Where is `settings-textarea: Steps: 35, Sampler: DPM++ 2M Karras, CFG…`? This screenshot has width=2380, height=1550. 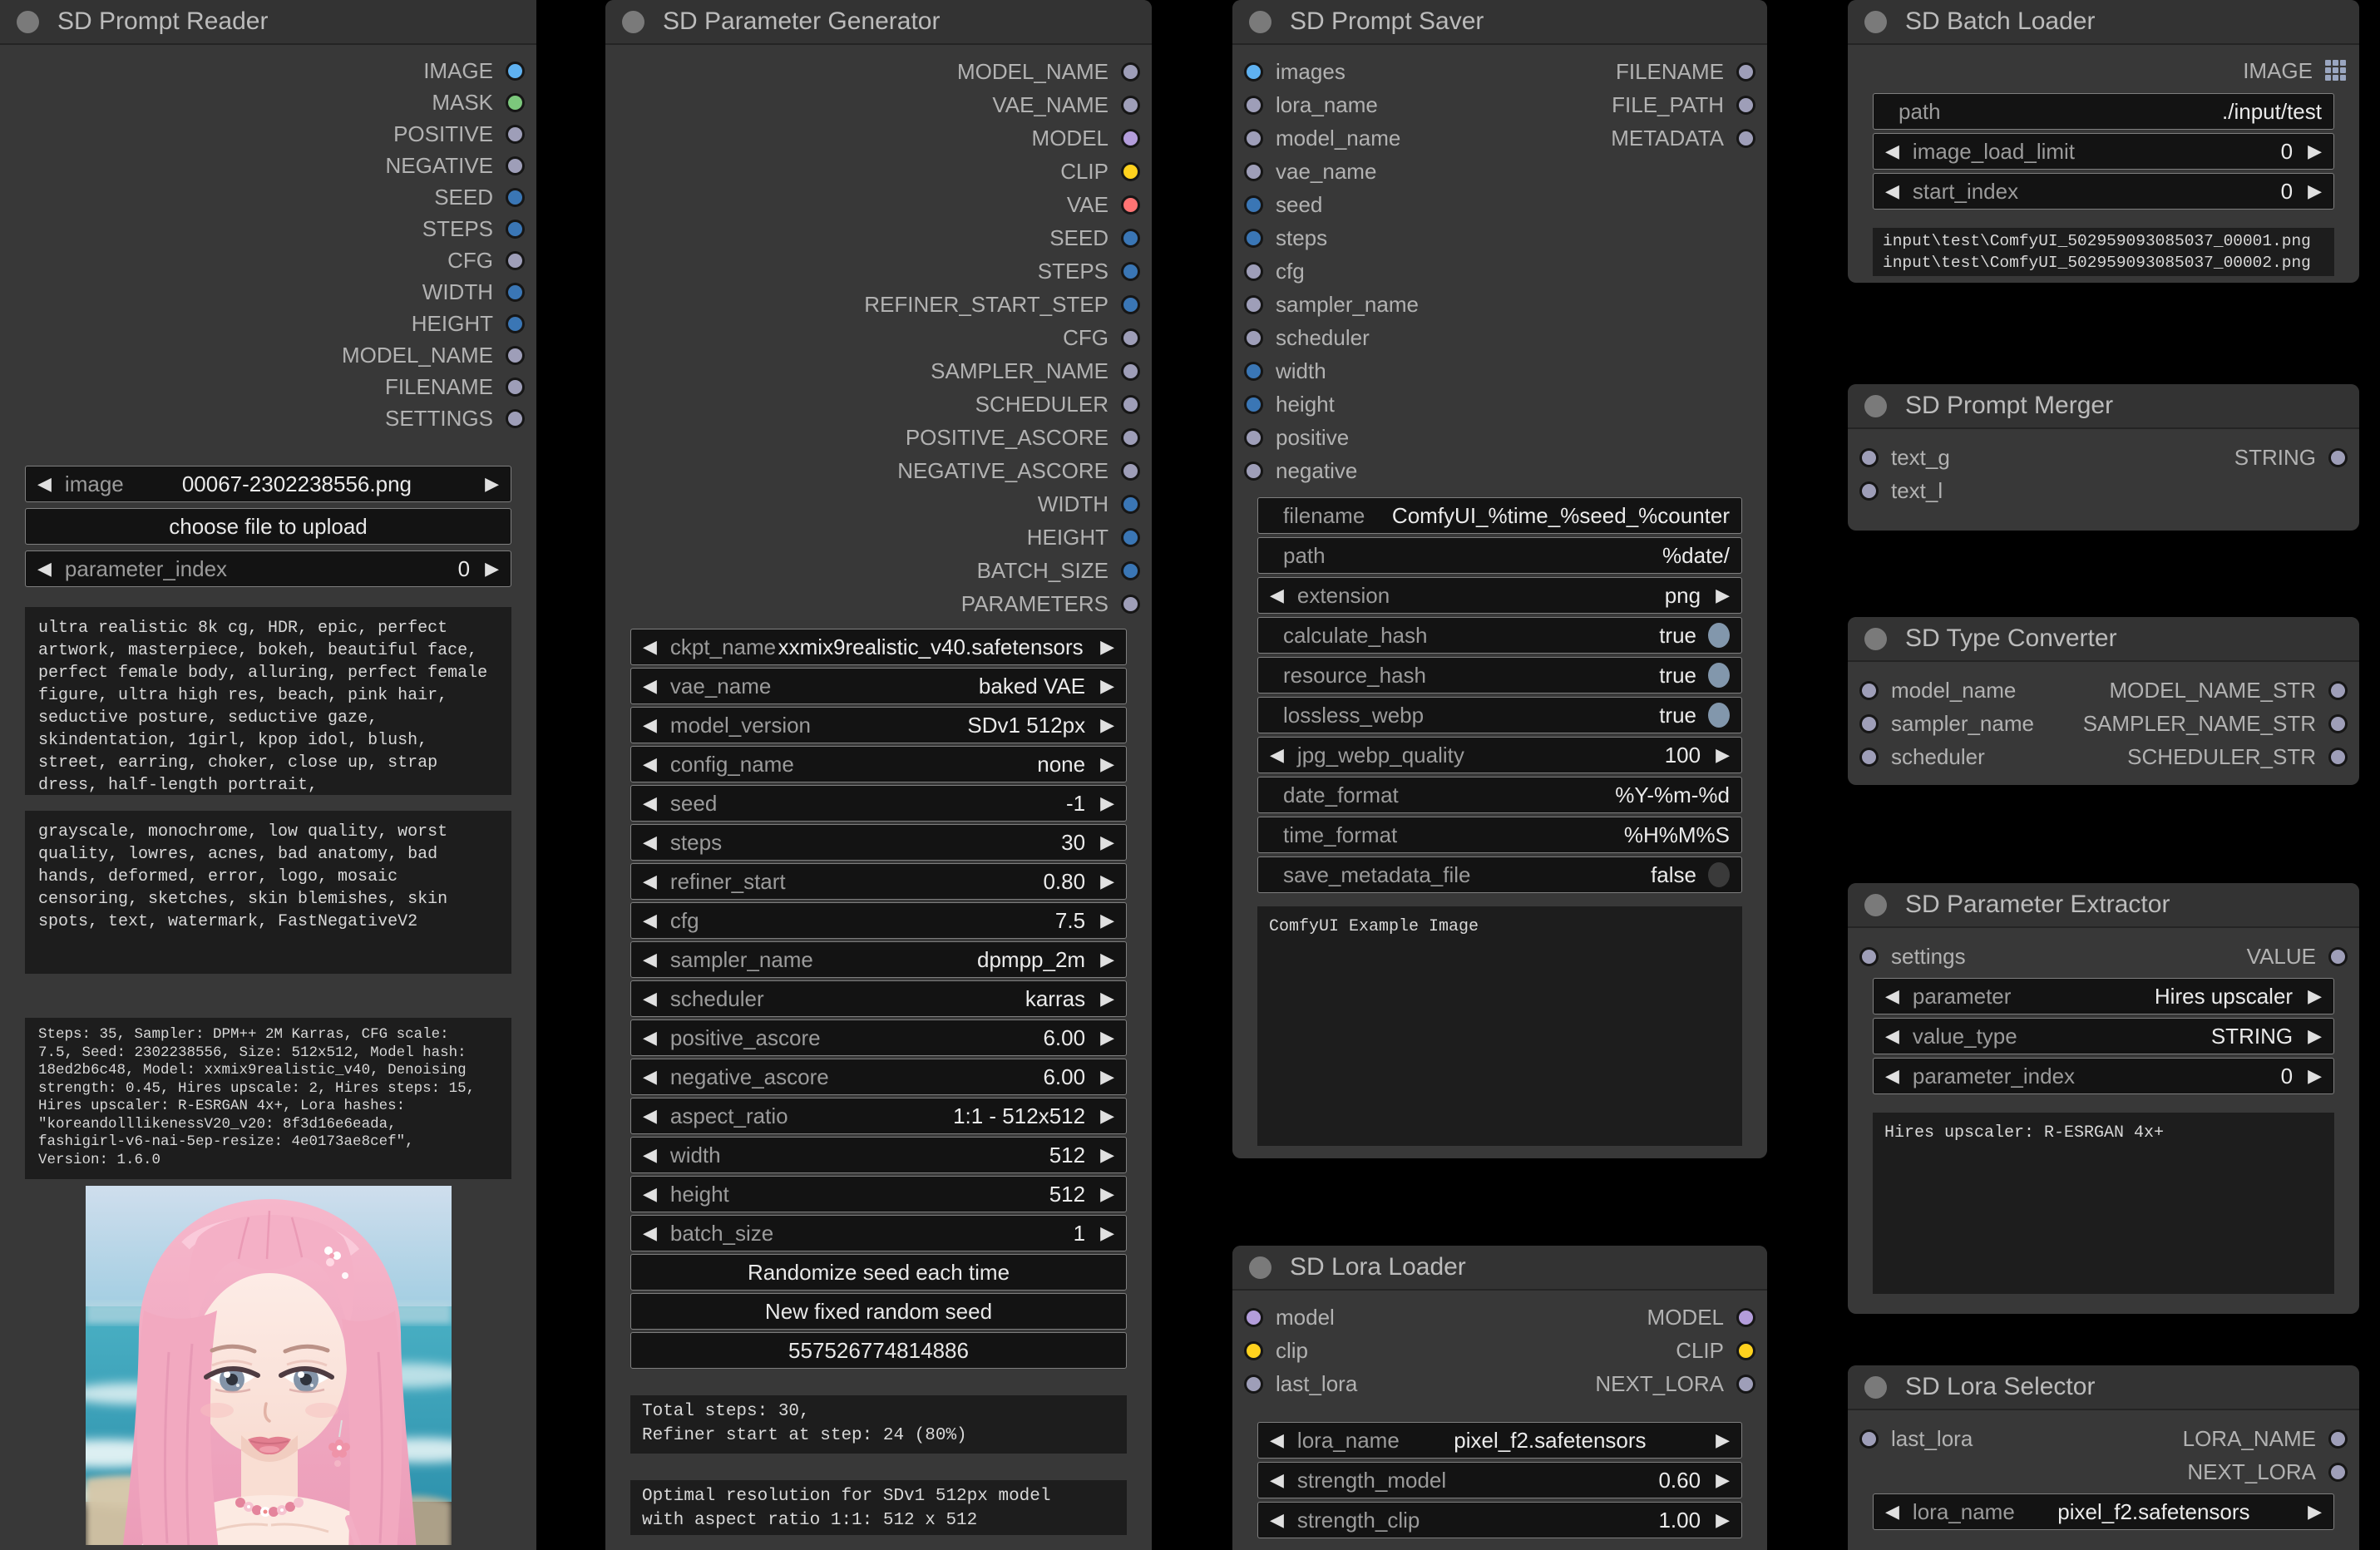 settings-textarea: Steps: 35, Sampler: DPM++ 2M Karras, CFG… is located at coordinates (268, 1098).